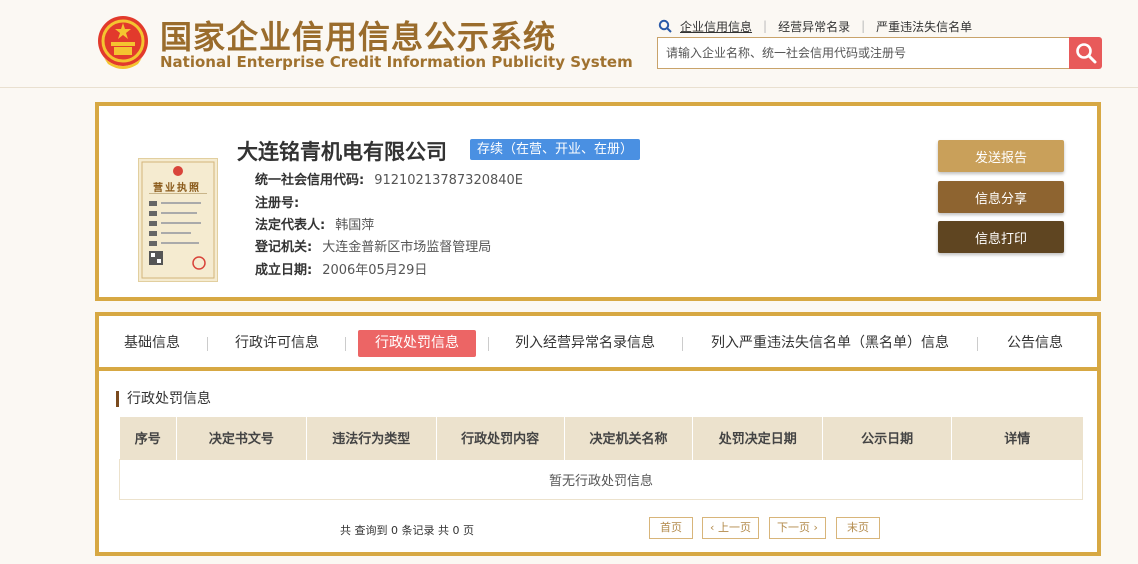 The width and height of the screenshot is (1138, 564). What do you see at coordinates (1001, 237) in the screenshot?
I see `print-info-button: 信息打印` at bounding box center [1001, 237].